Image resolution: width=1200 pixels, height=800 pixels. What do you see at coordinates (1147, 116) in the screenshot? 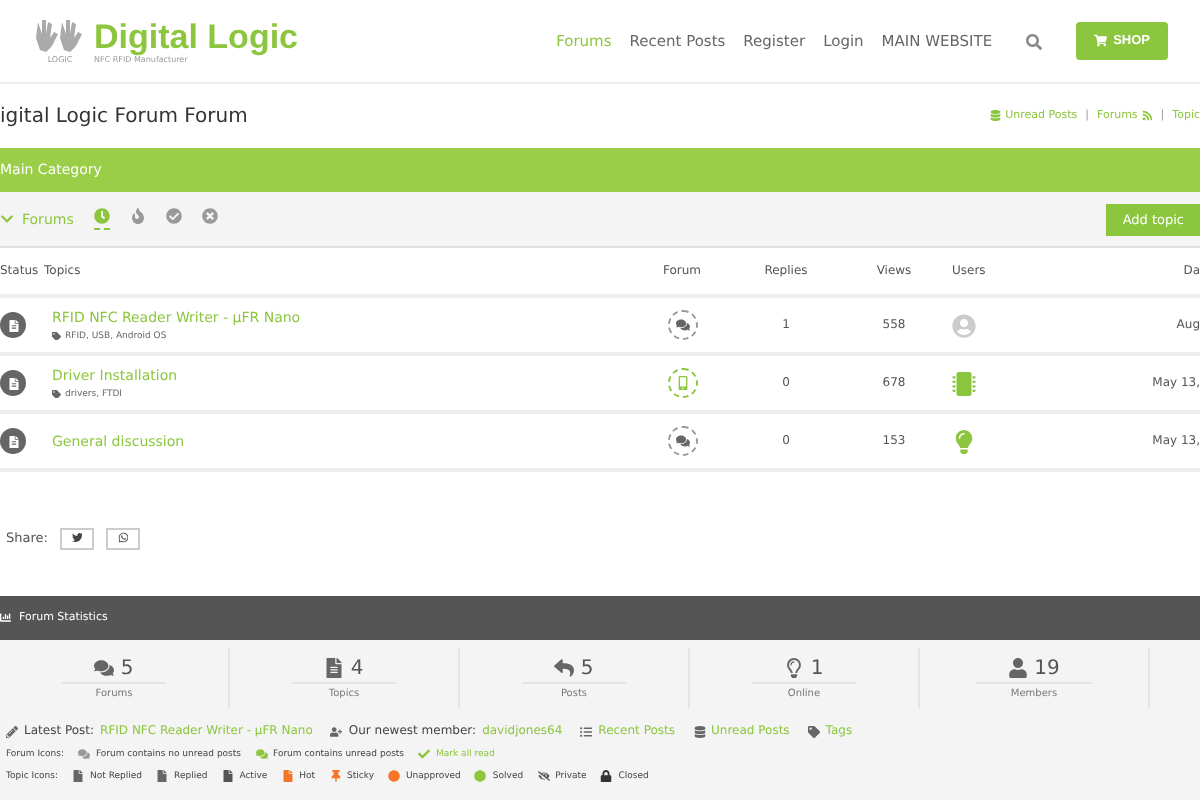
I see `rss-icon` at bounding box center [1147, 116].